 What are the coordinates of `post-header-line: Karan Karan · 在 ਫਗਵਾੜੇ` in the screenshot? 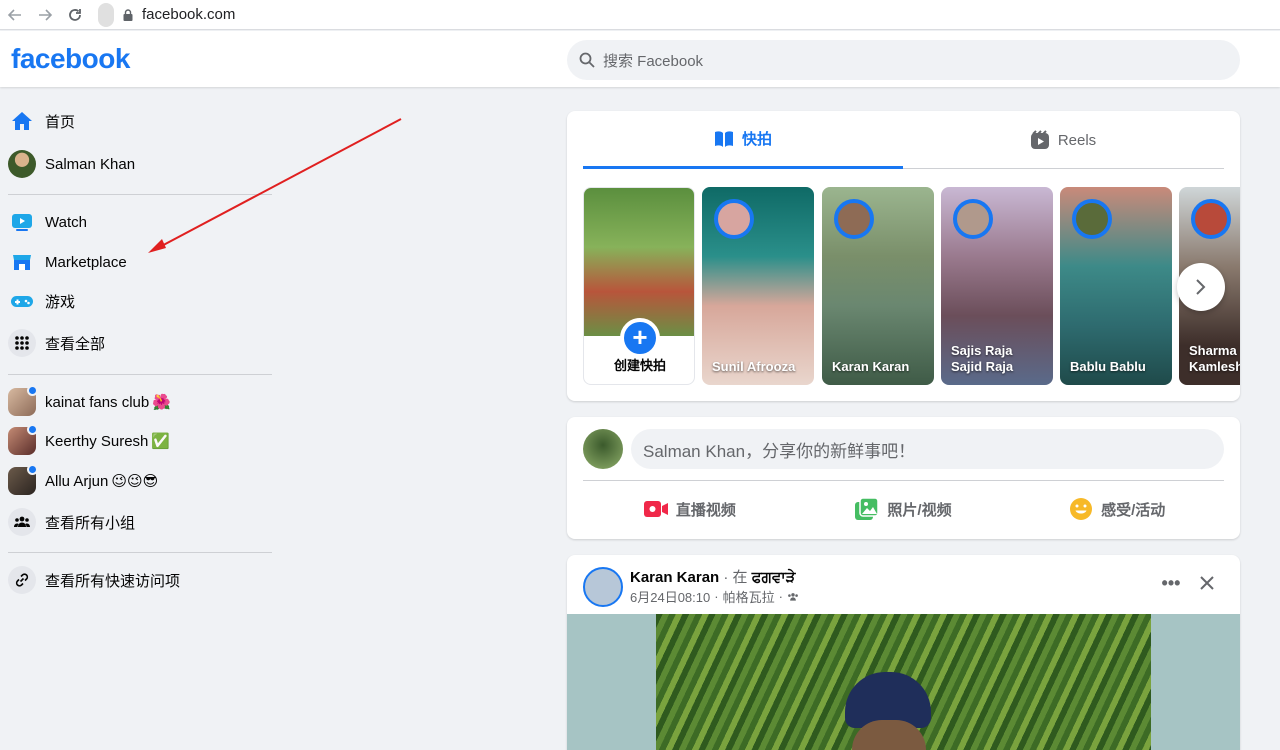 It's located at (712, 576).